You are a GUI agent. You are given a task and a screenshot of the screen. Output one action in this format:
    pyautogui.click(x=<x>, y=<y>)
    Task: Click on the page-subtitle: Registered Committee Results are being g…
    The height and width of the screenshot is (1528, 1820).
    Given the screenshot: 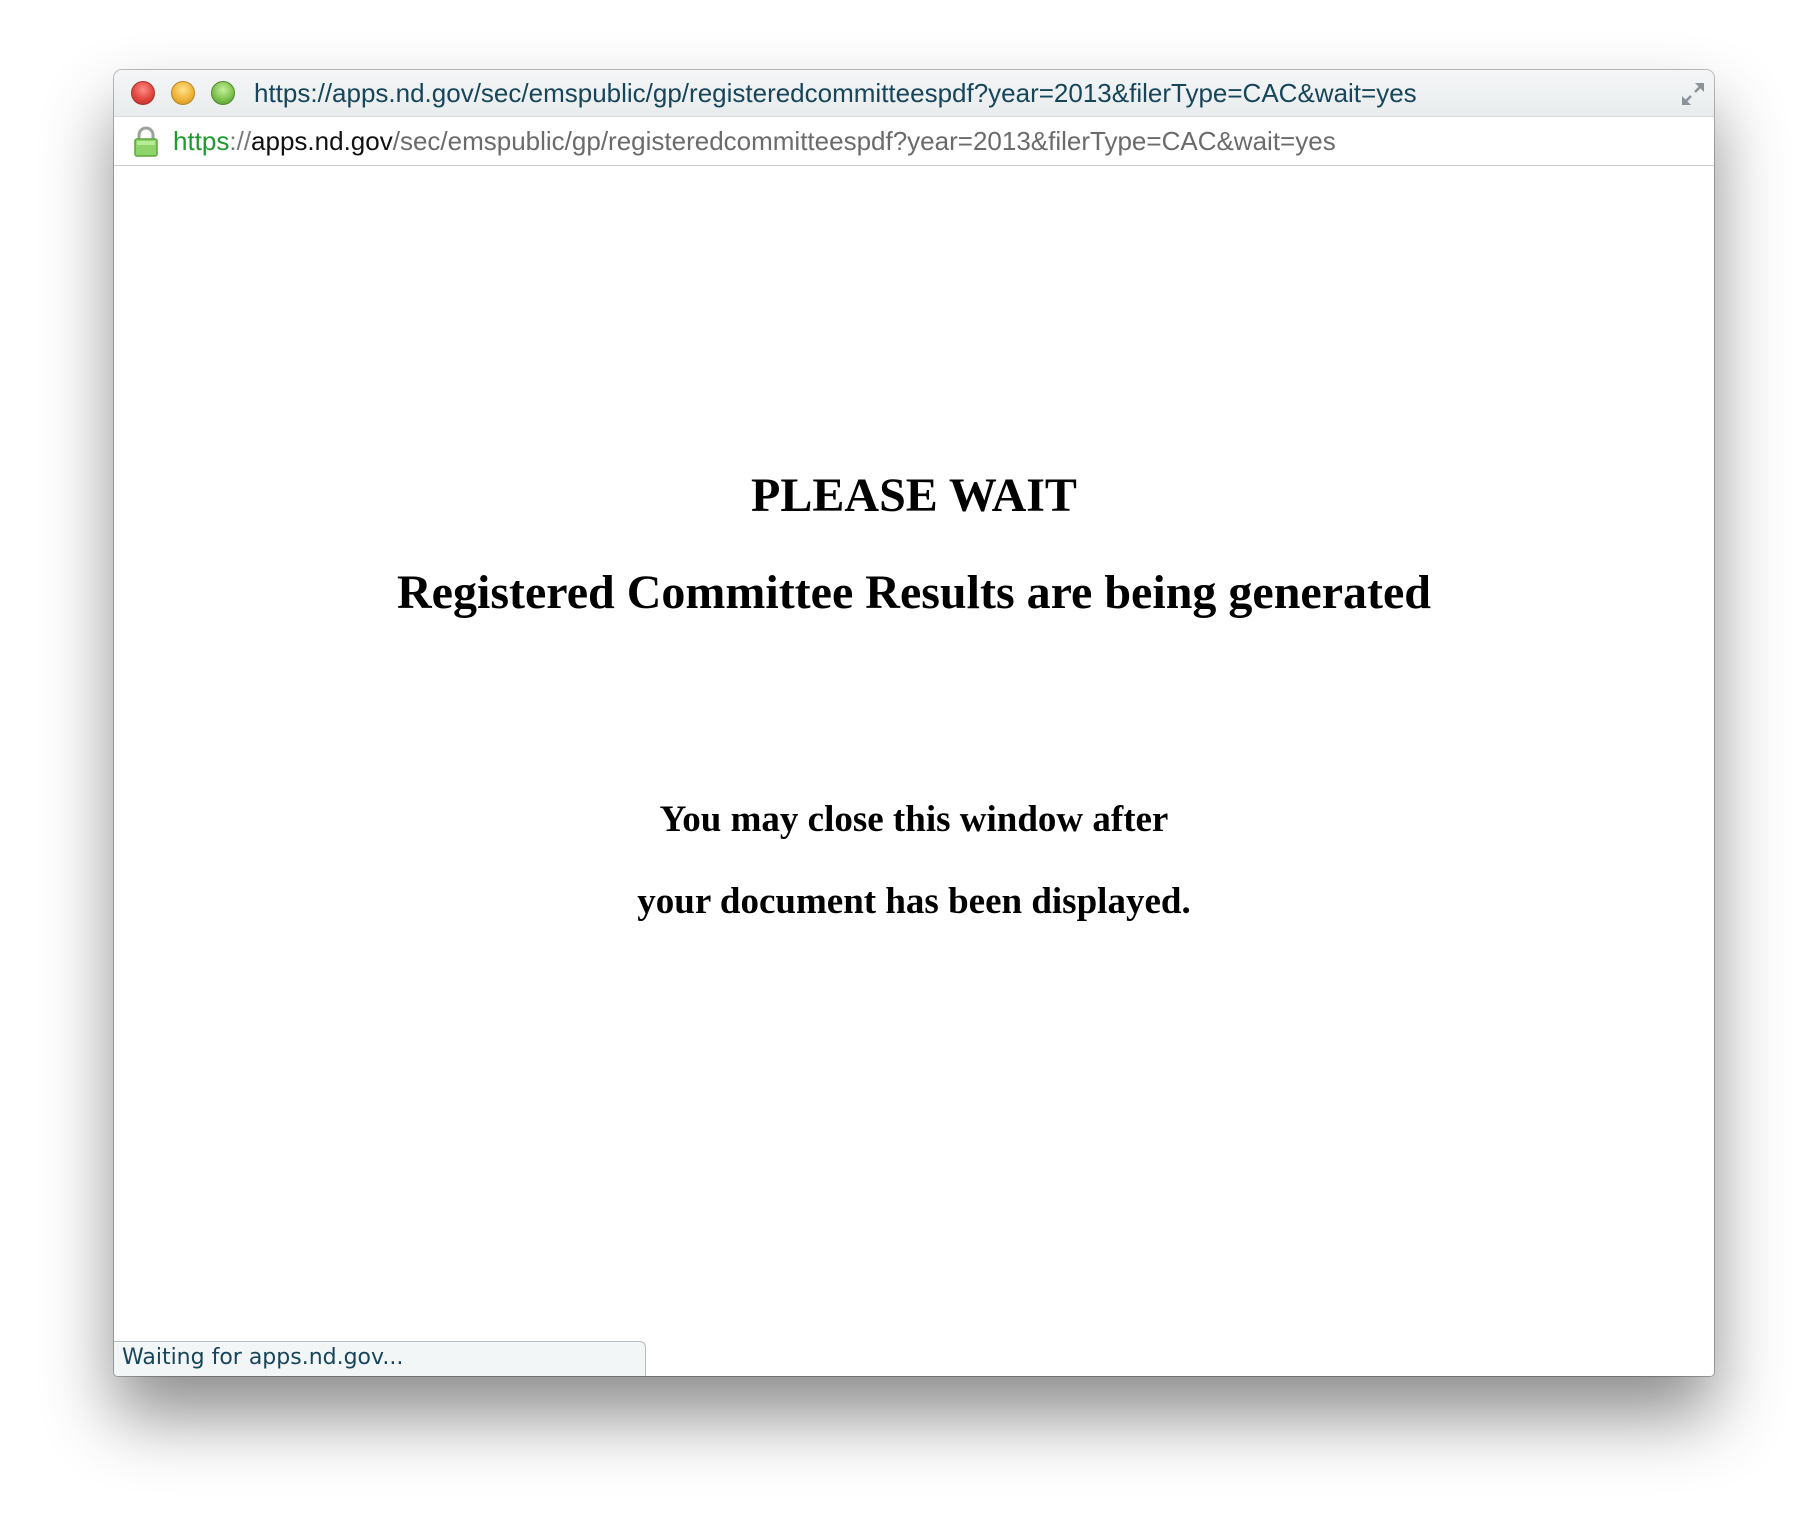 What is the action you would take?
    pyautogui.click(x=914, y=592)
    